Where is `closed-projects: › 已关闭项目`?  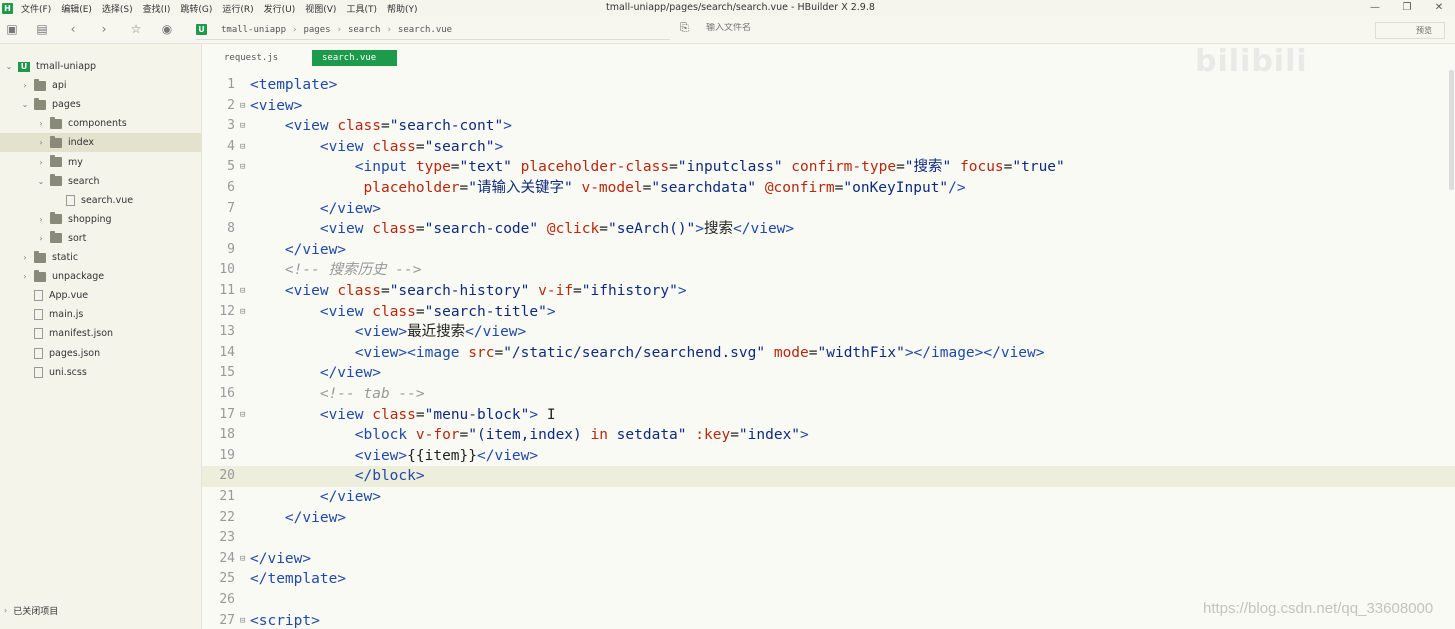 closed-projects: › 已关闭项目 is located at coordinates (29, 610).